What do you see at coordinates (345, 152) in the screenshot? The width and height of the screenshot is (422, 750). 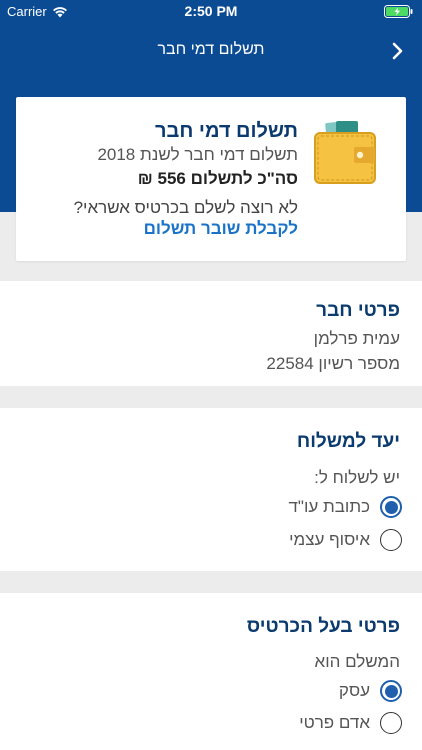 I see `wallet-icon` at bounding box center [345, 152].